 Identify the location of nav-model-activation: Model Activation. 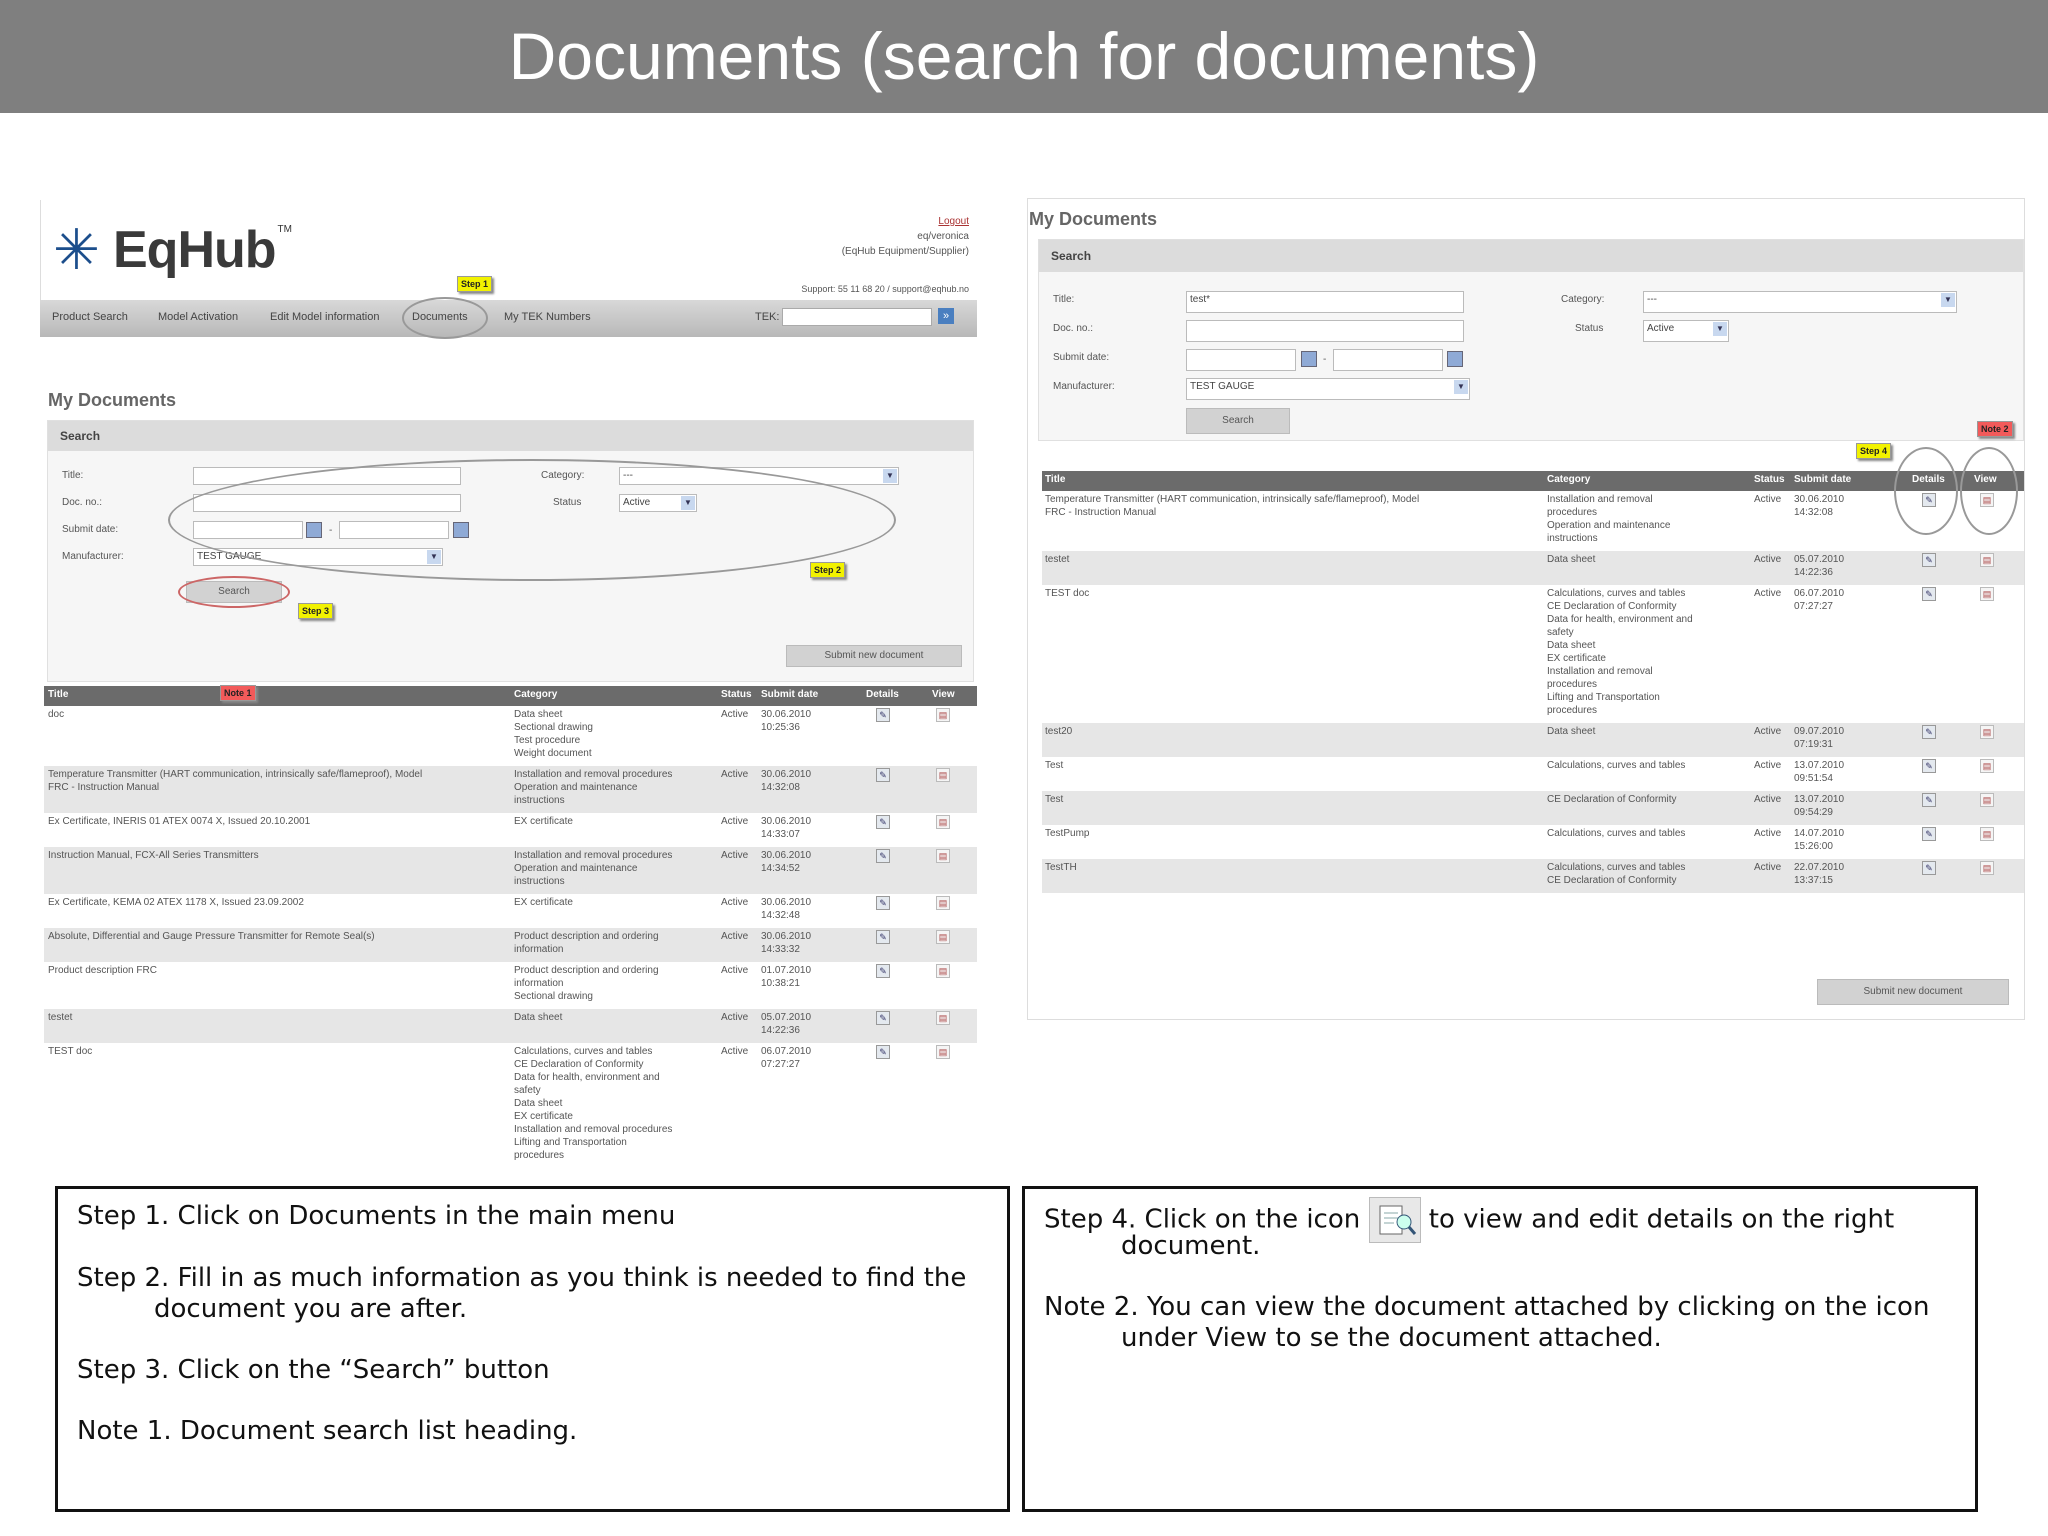
(198, 317).